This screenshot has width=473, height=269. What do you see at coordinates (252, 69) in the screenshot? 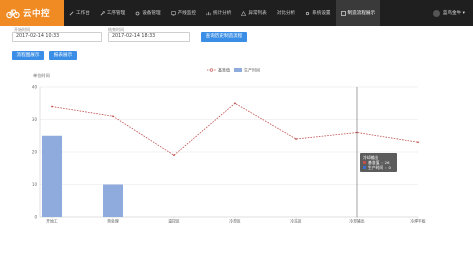
I see `legend-label: 生产时间` at bounding box center [252, 69].